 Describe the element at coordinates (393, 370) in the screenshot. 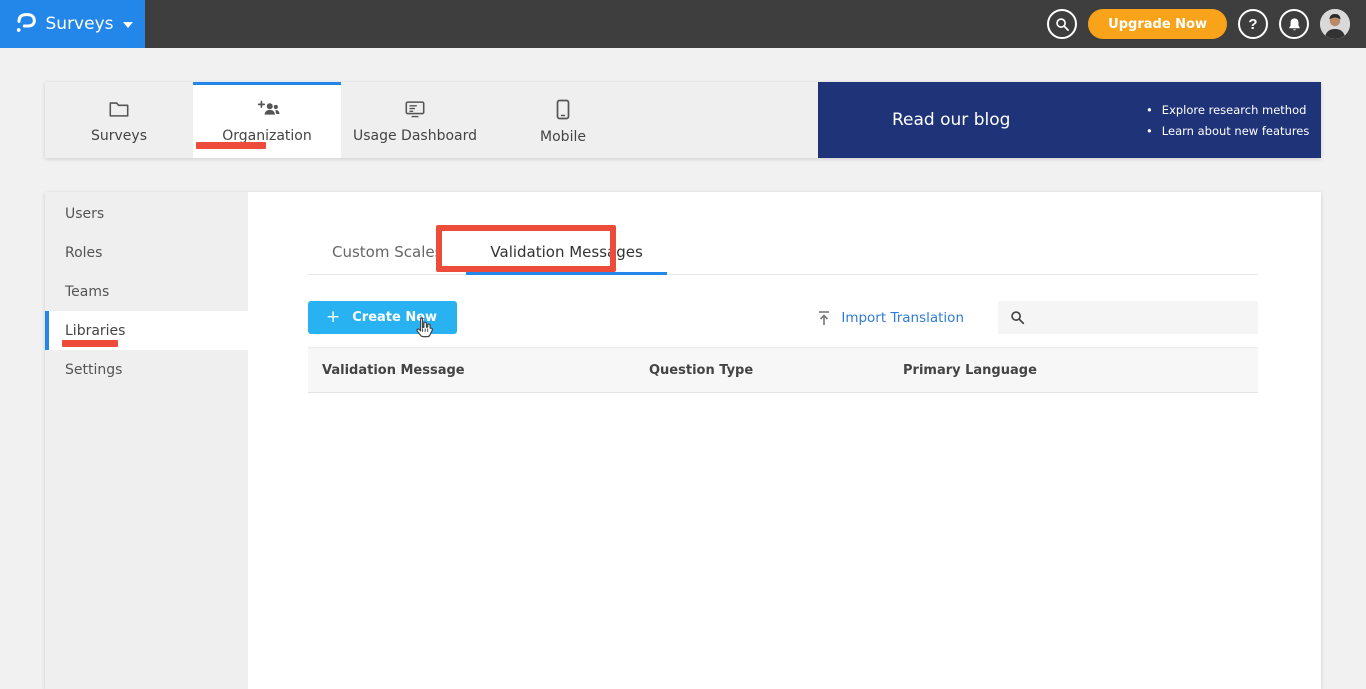

I see `column-header-validation-message: Validation Message` at that location.